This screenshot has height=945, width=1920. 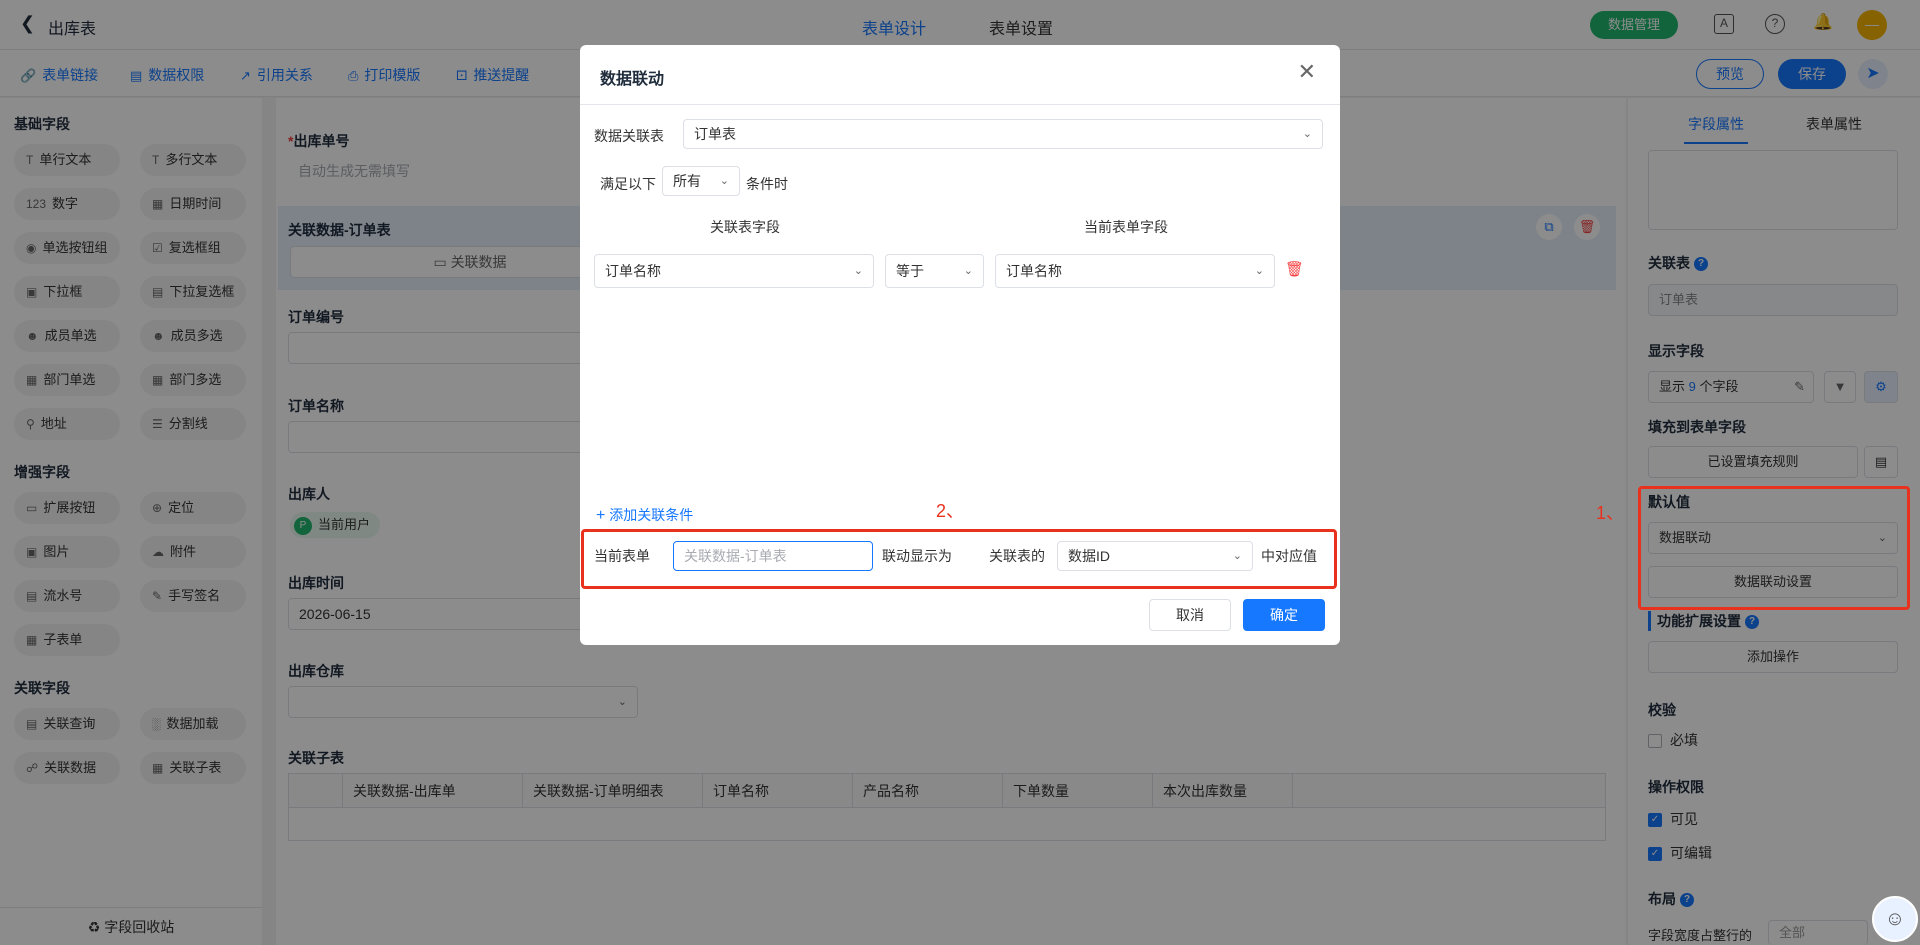 I want to click on cur-field-select: 订单名称 ⌄, so click(x=1135, y=271).